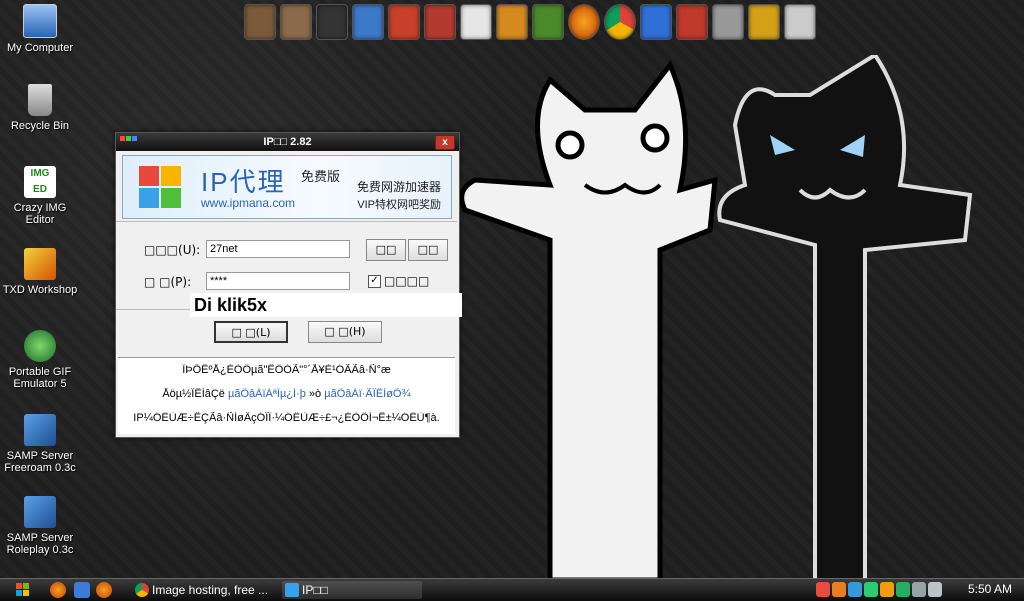 The width and height of the screenshot is (1024, 601). Describe the element at coordinates (935, 589) in the screenshot. I see `volume-icon` at that location.